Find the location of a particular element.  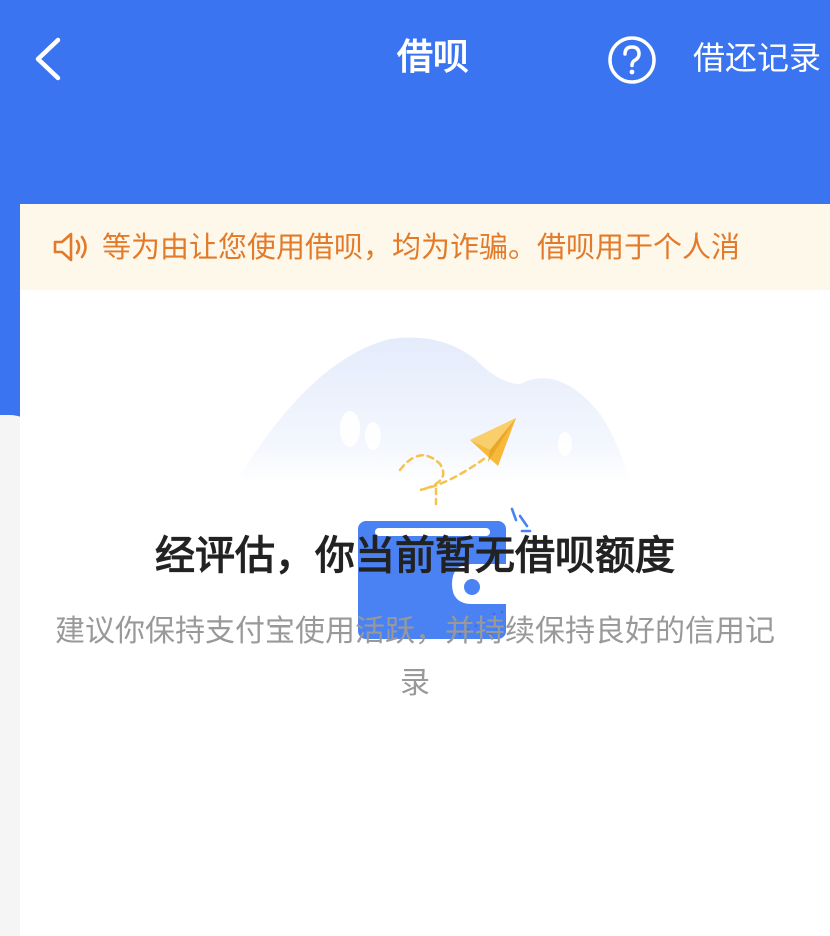

speaker-icon is located at coordinates (70, 247).